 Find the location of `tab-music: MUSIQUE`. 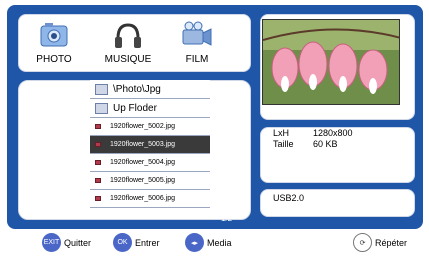

tab-music: MUSIQUE is located at coordinates (128, 45).